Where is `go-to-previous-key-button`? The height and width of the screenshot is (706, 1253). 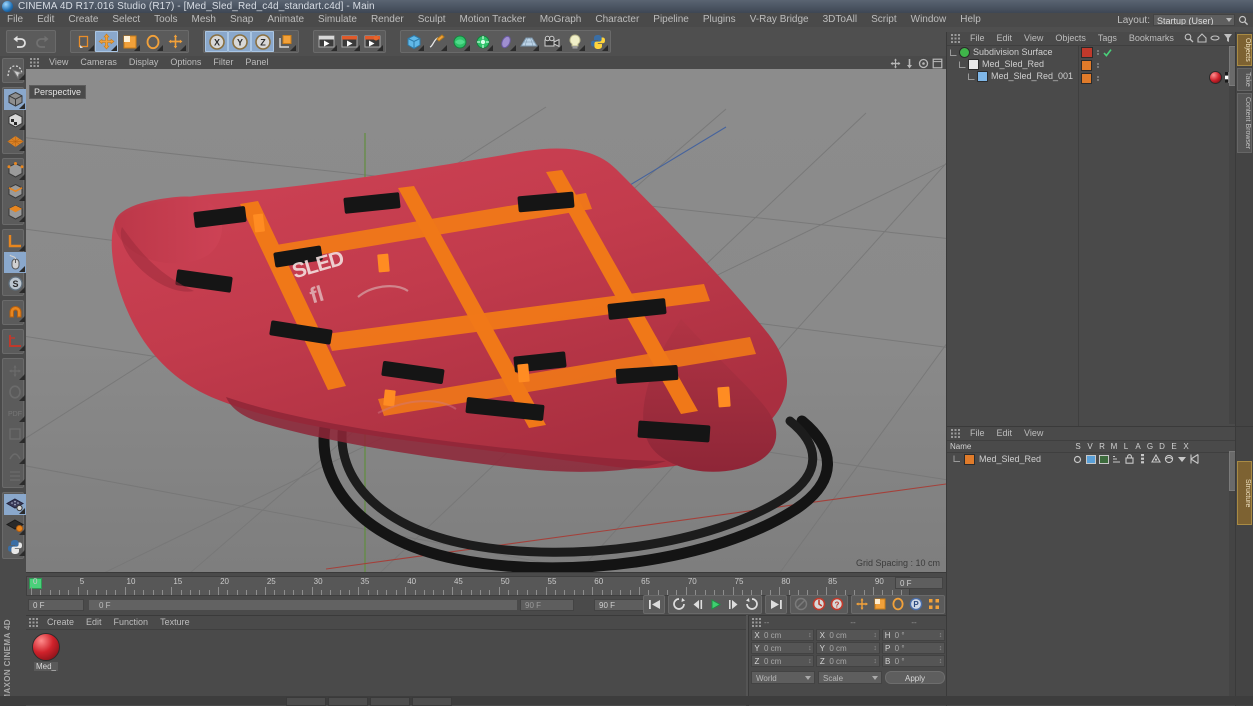 go-to-previous-key-button is located at coordinates (679, 604).